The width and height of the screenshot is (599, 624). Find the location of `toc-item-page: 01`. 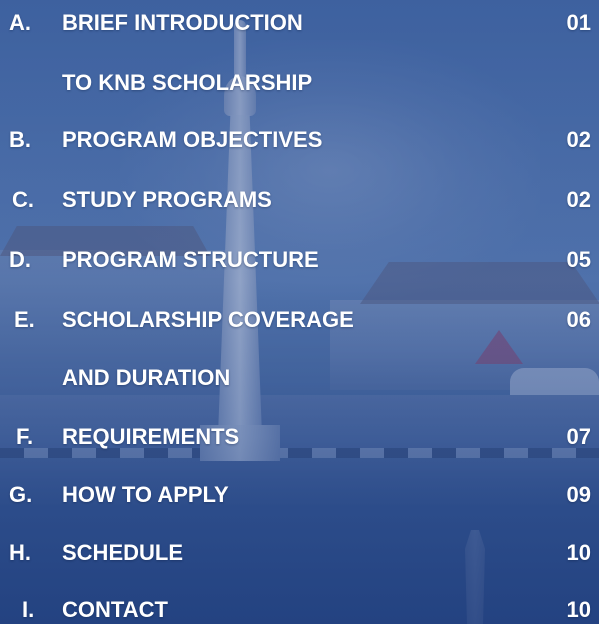

toc-item-page: 01 is located at coordinates (578, 22).